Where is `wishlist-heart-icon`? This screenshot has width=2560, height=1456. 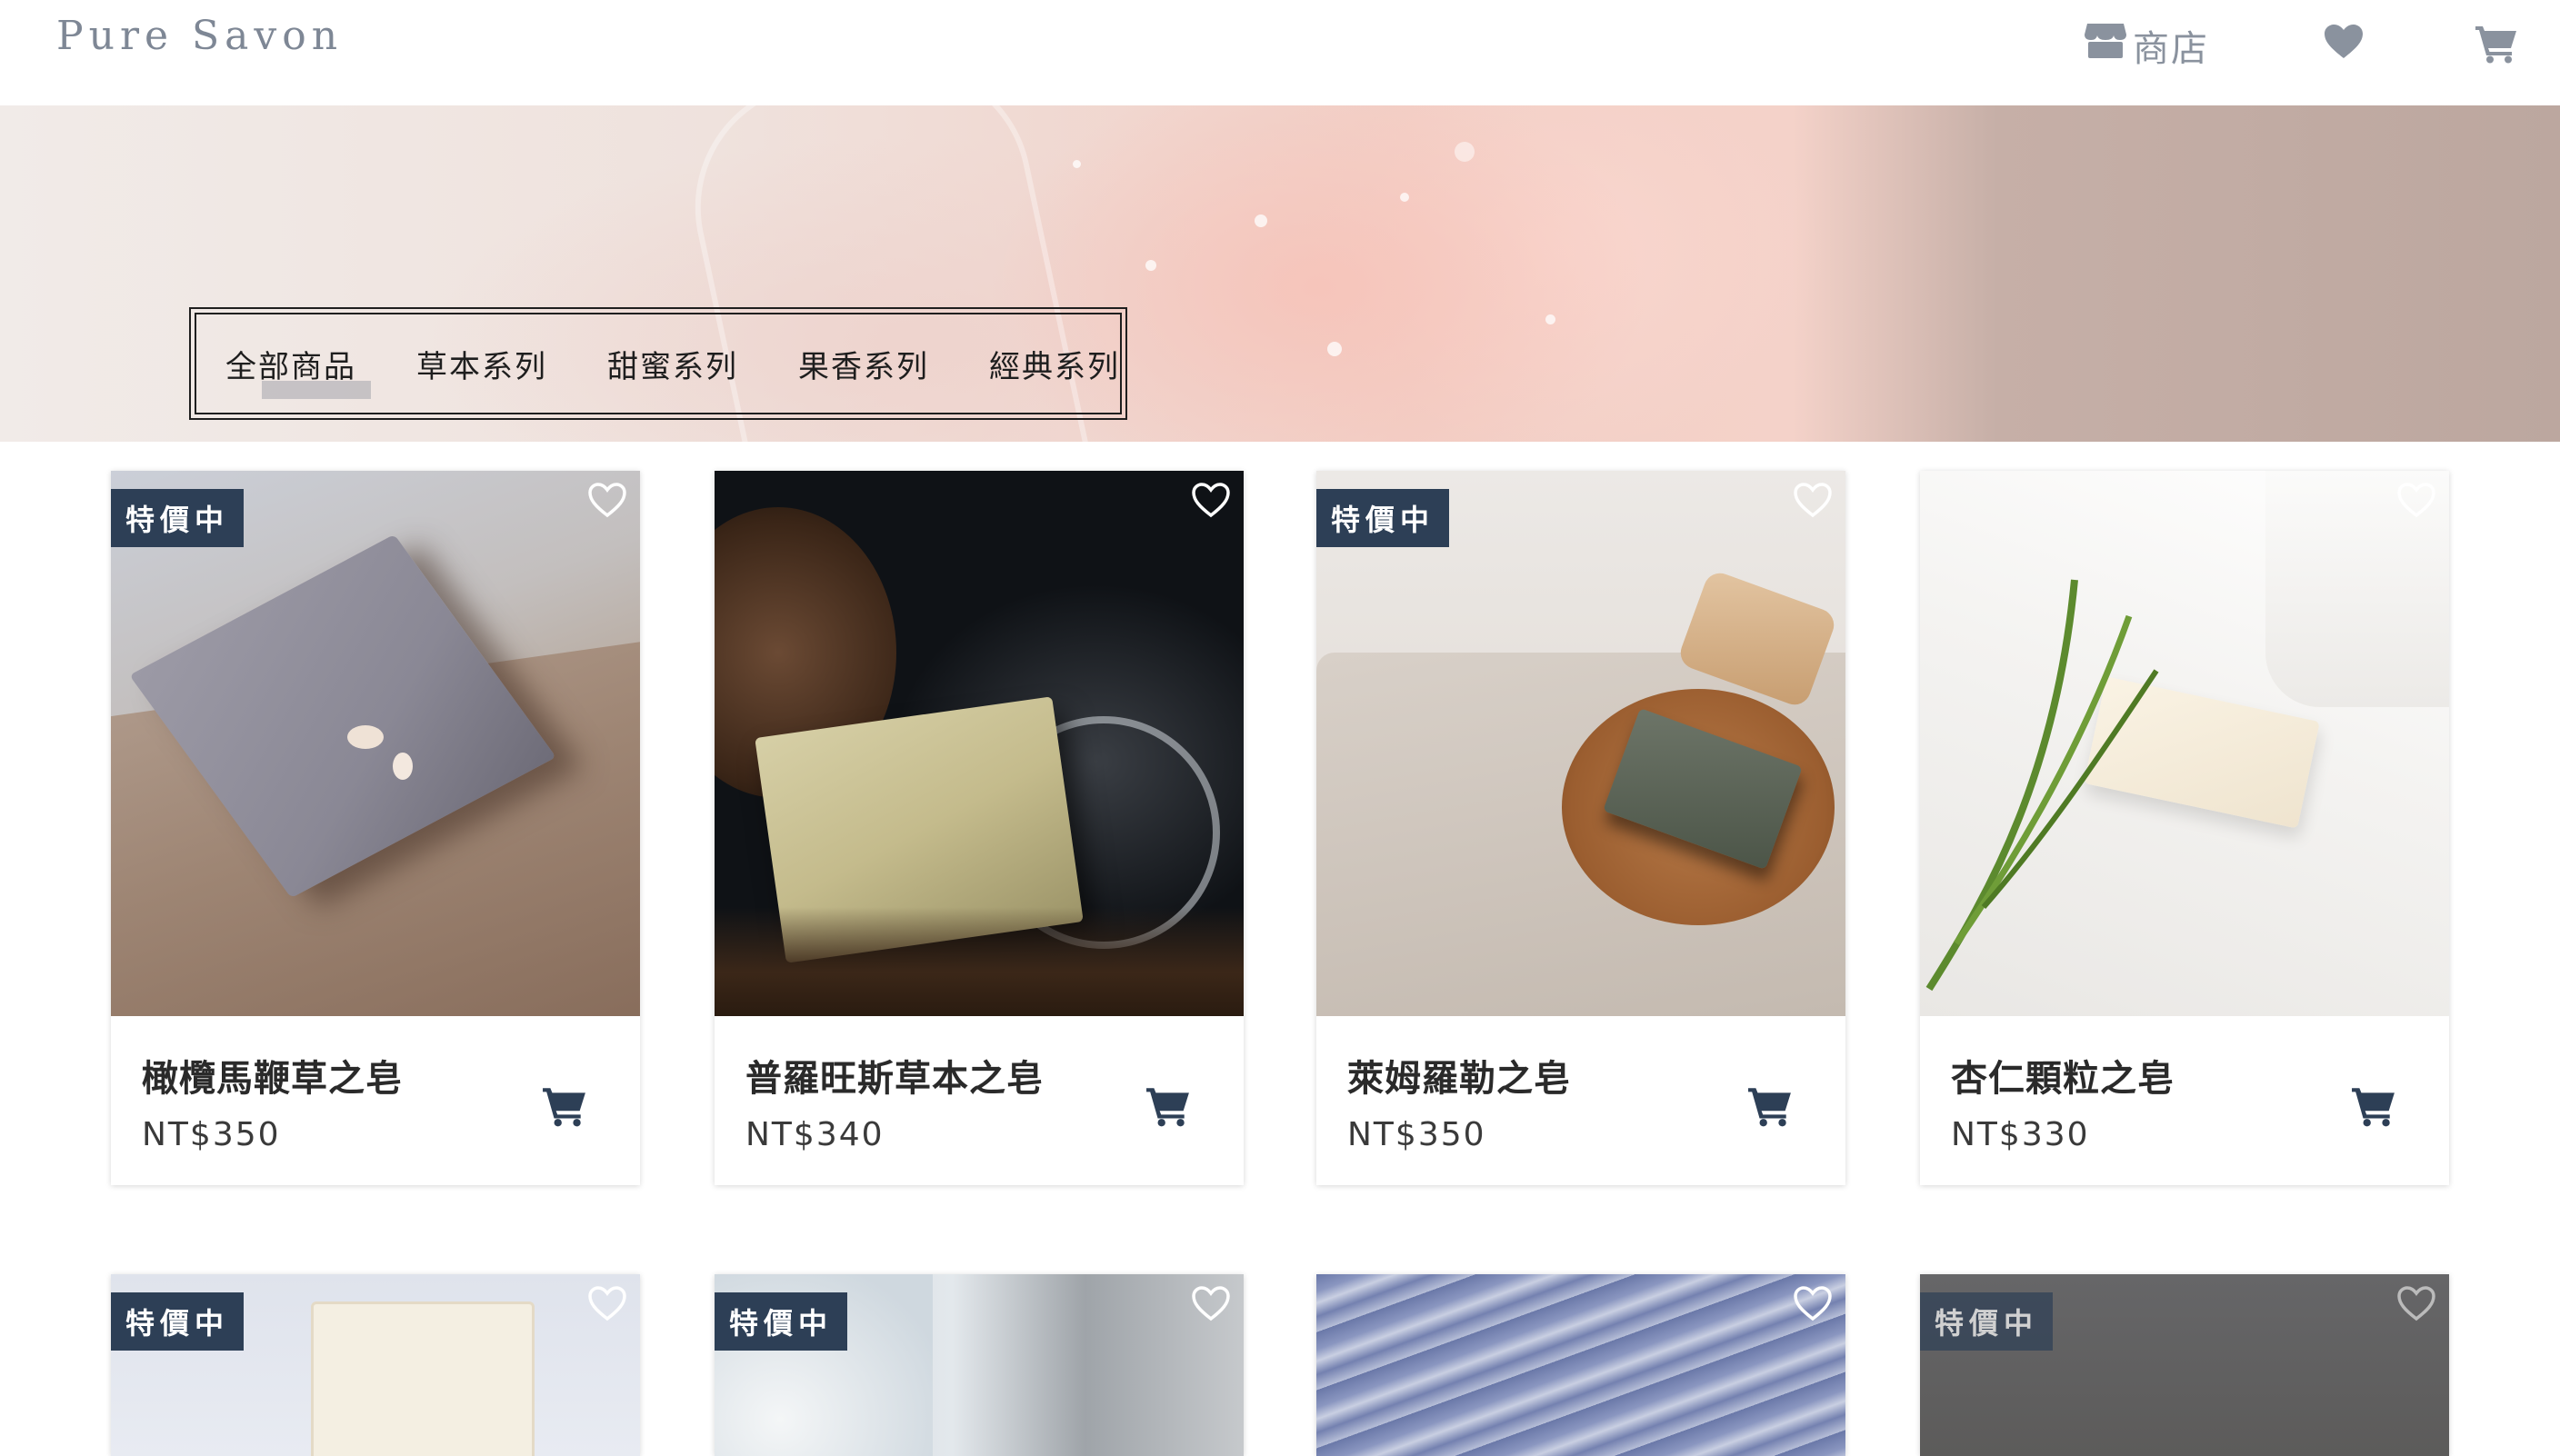
wishlist-heart-icon is located at coordinates (2344, 42).